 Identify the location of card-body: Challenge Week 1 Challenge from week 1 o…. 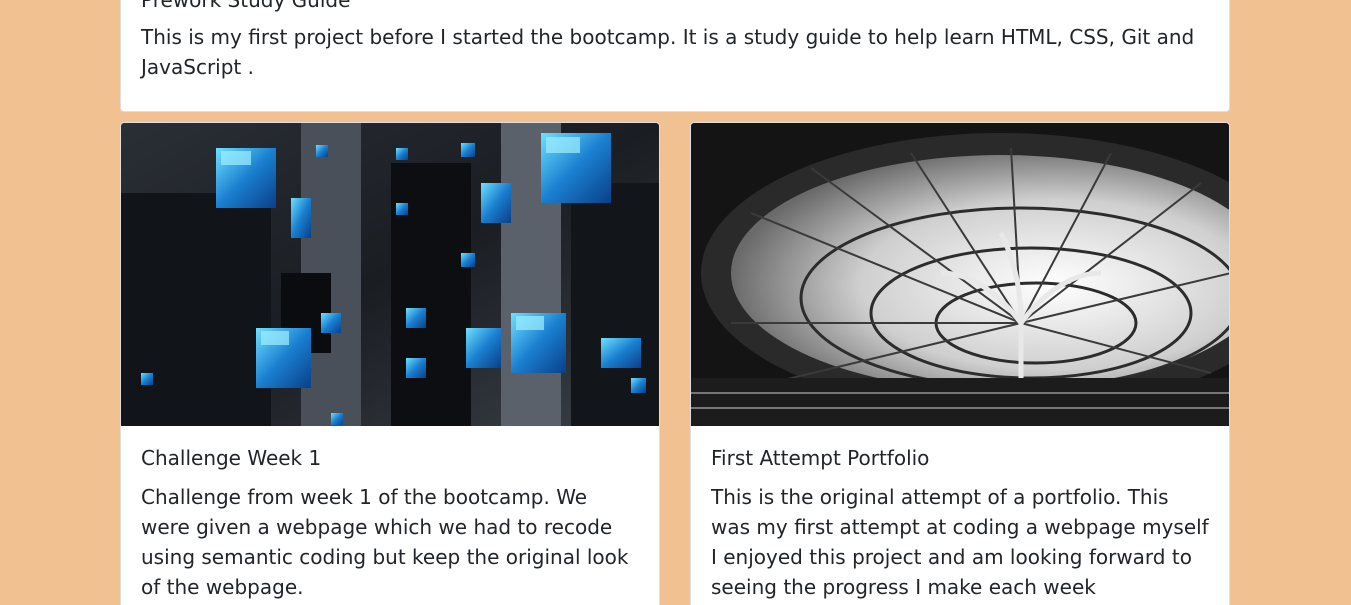
(390, 514).